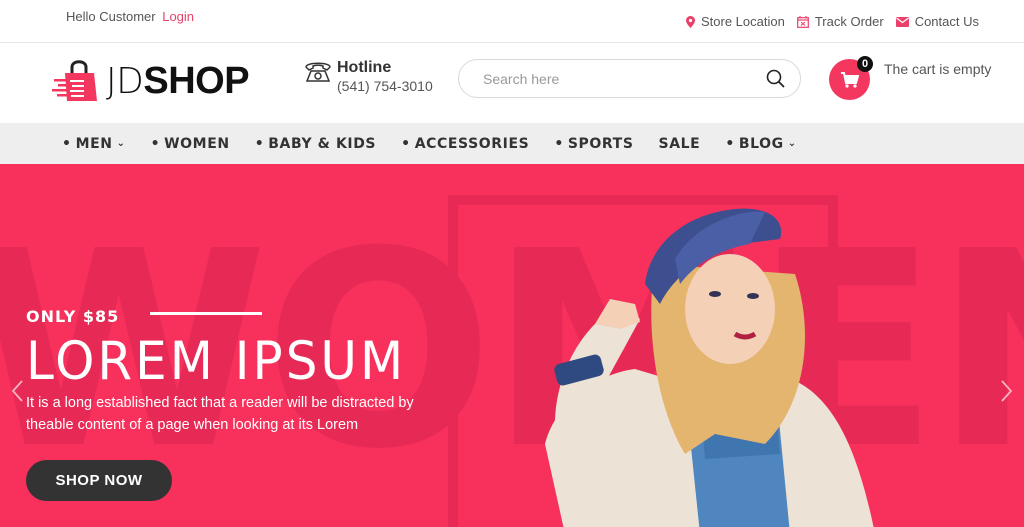 This screenshot has width=1024, height=527. What do you see at coordinates (206, 313) in the screenshot?
I see `decorative-line` at bounding box center [206, 313].